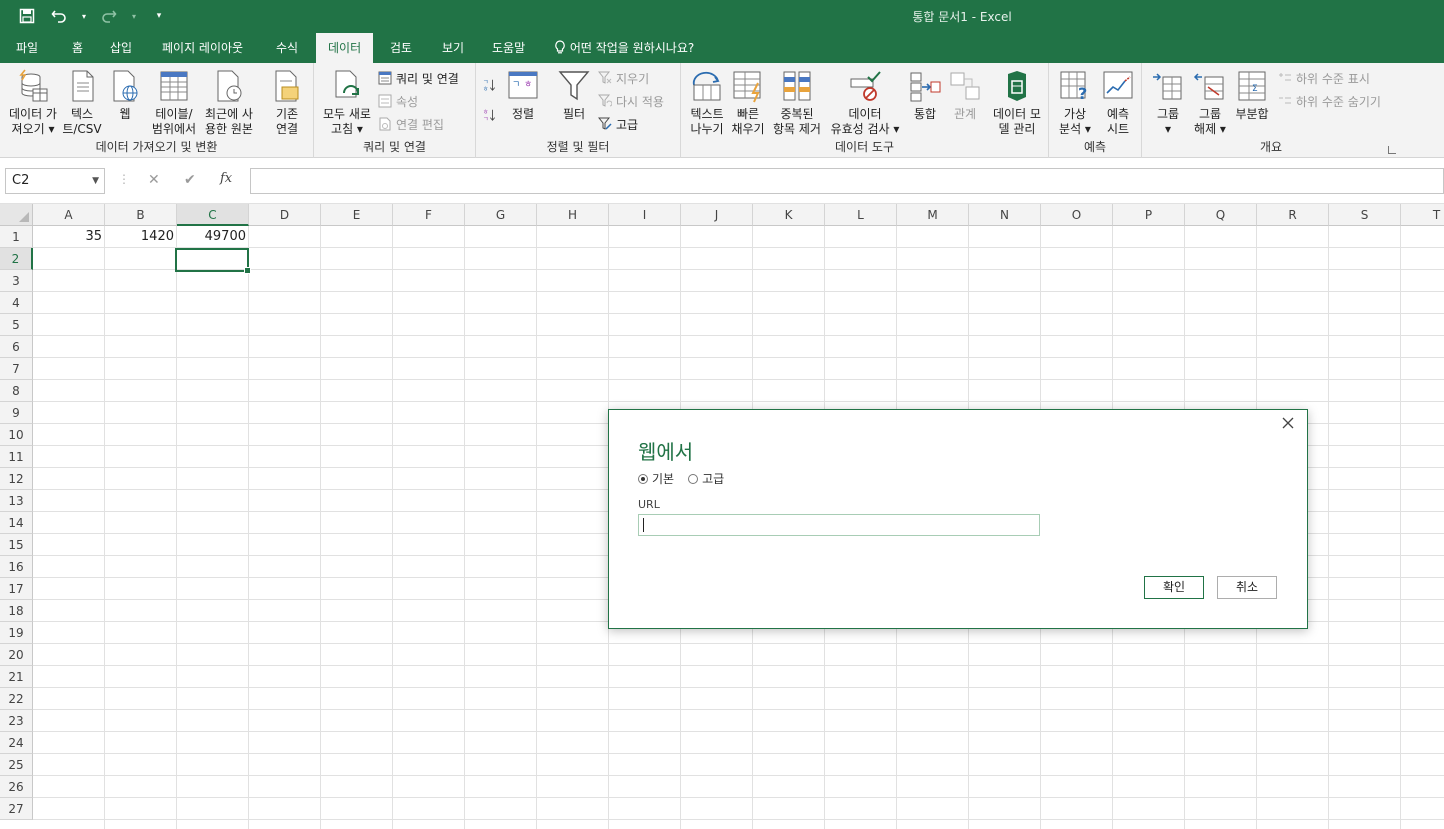  I want to click on row-header-12: 12, so click(16, 479).